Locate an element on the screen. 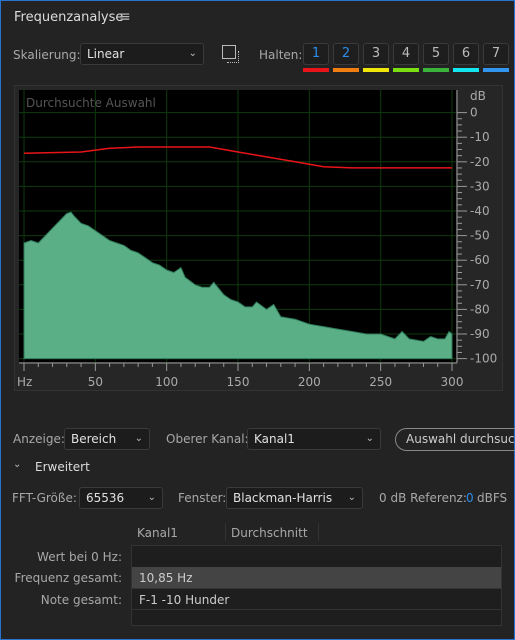 The height and width of the screenshot is (640, 515). y-tick-label: -30 is located at coordinates (480, 186).